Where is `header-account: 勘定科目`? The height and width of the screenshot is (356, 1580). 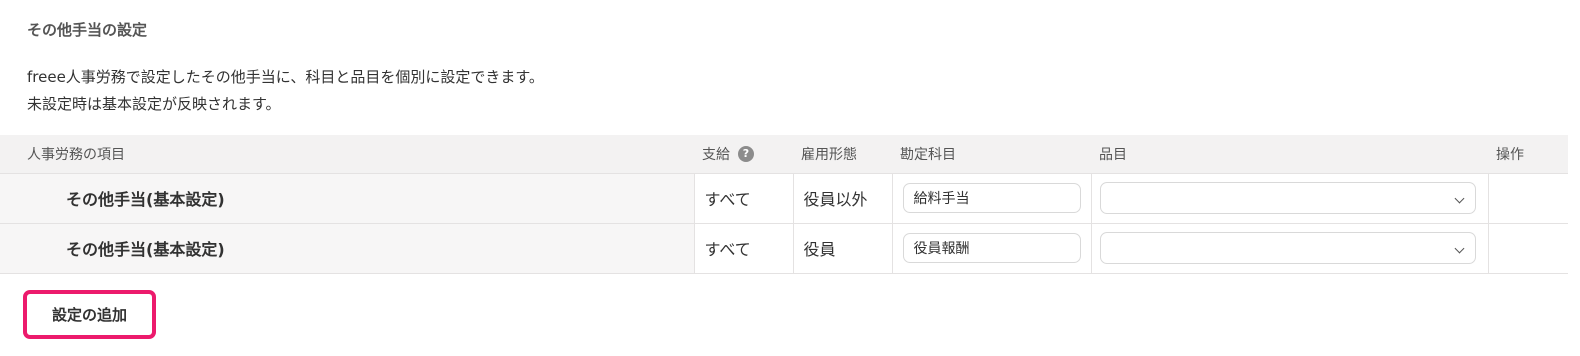 header-account: 勘定科目 is located at coordinates (991, 154).